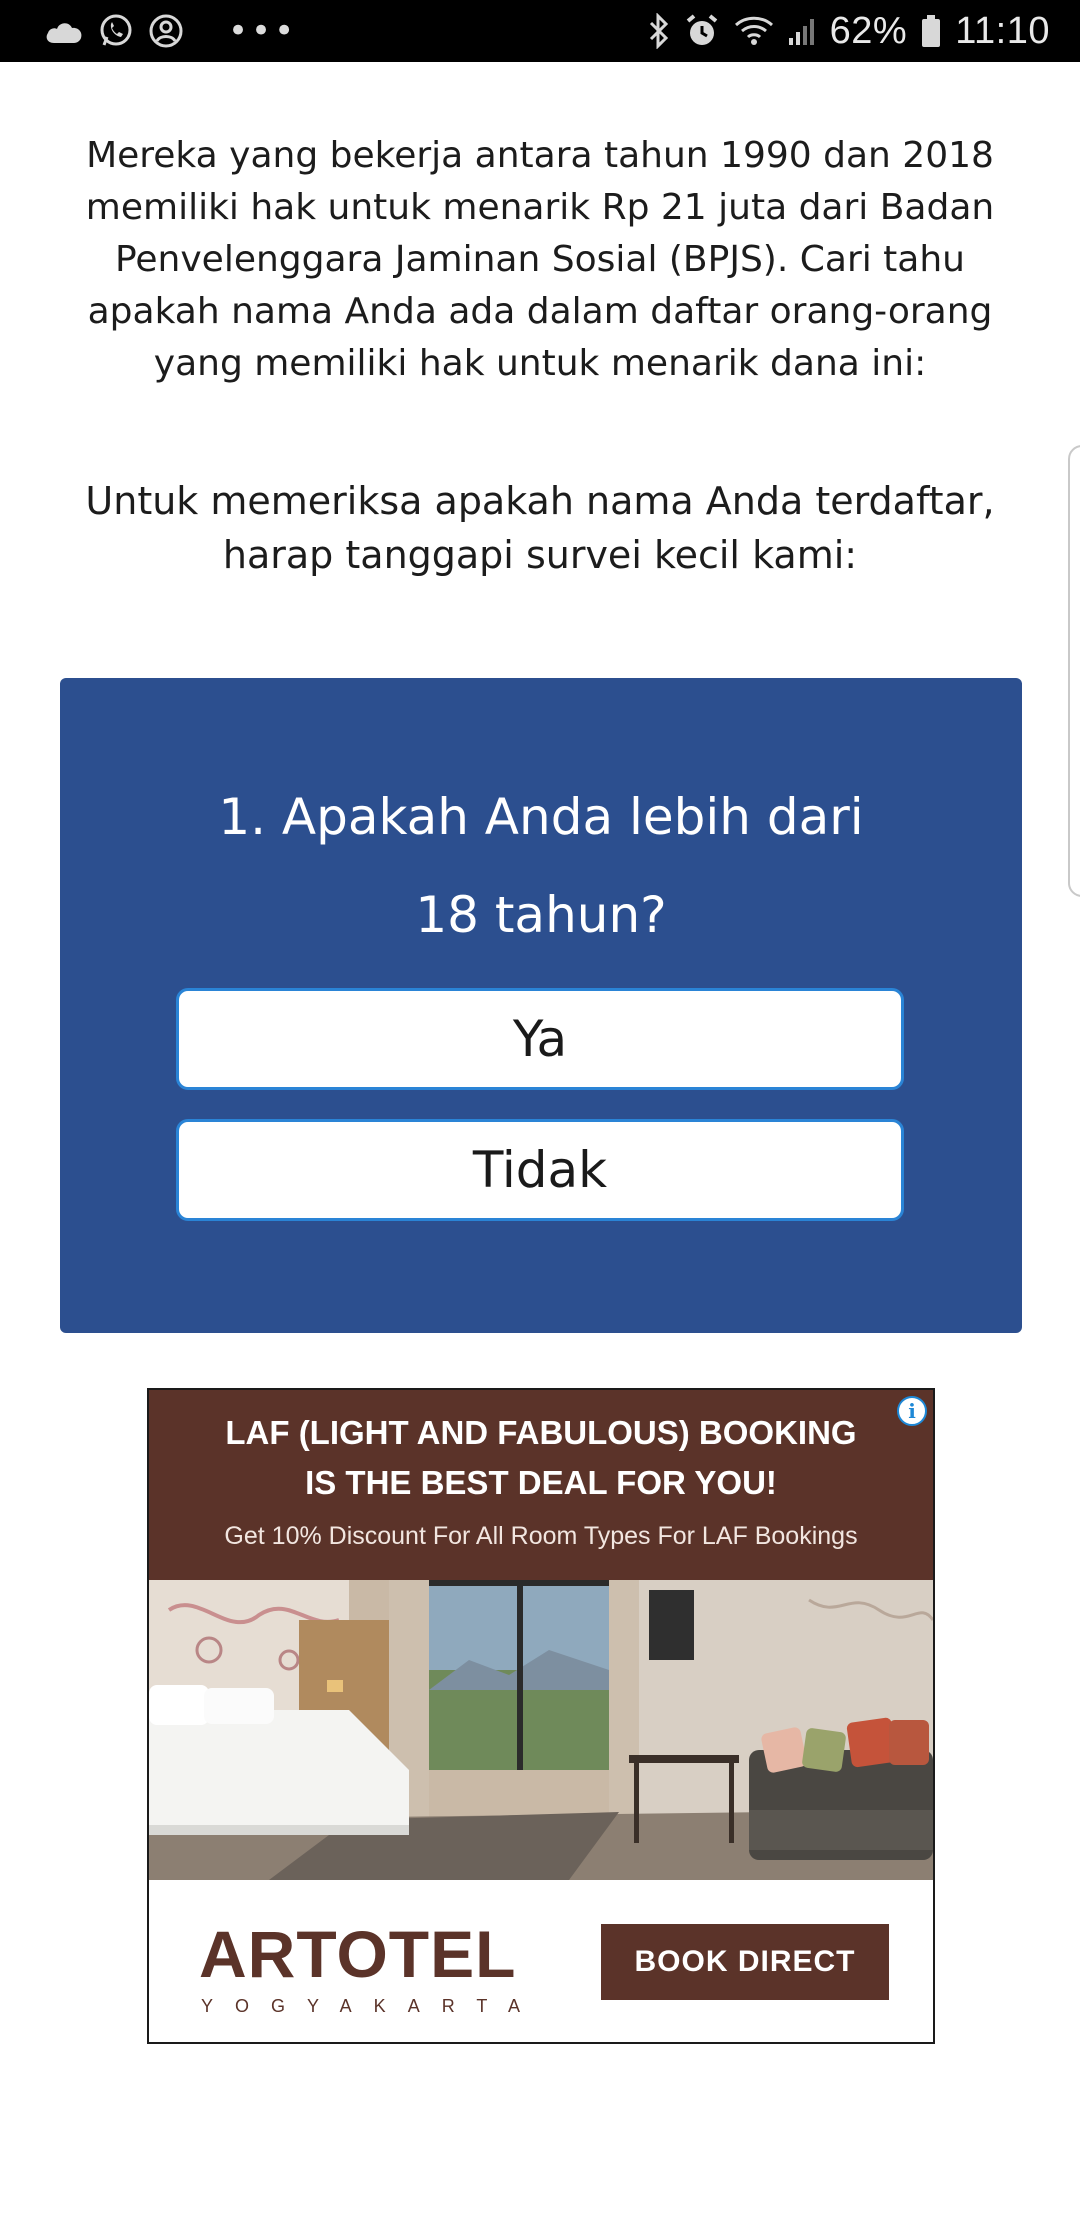  Describe the element at coordinates (1074, 671) in the screenshot. I see `edge-panel-handle` at that location.